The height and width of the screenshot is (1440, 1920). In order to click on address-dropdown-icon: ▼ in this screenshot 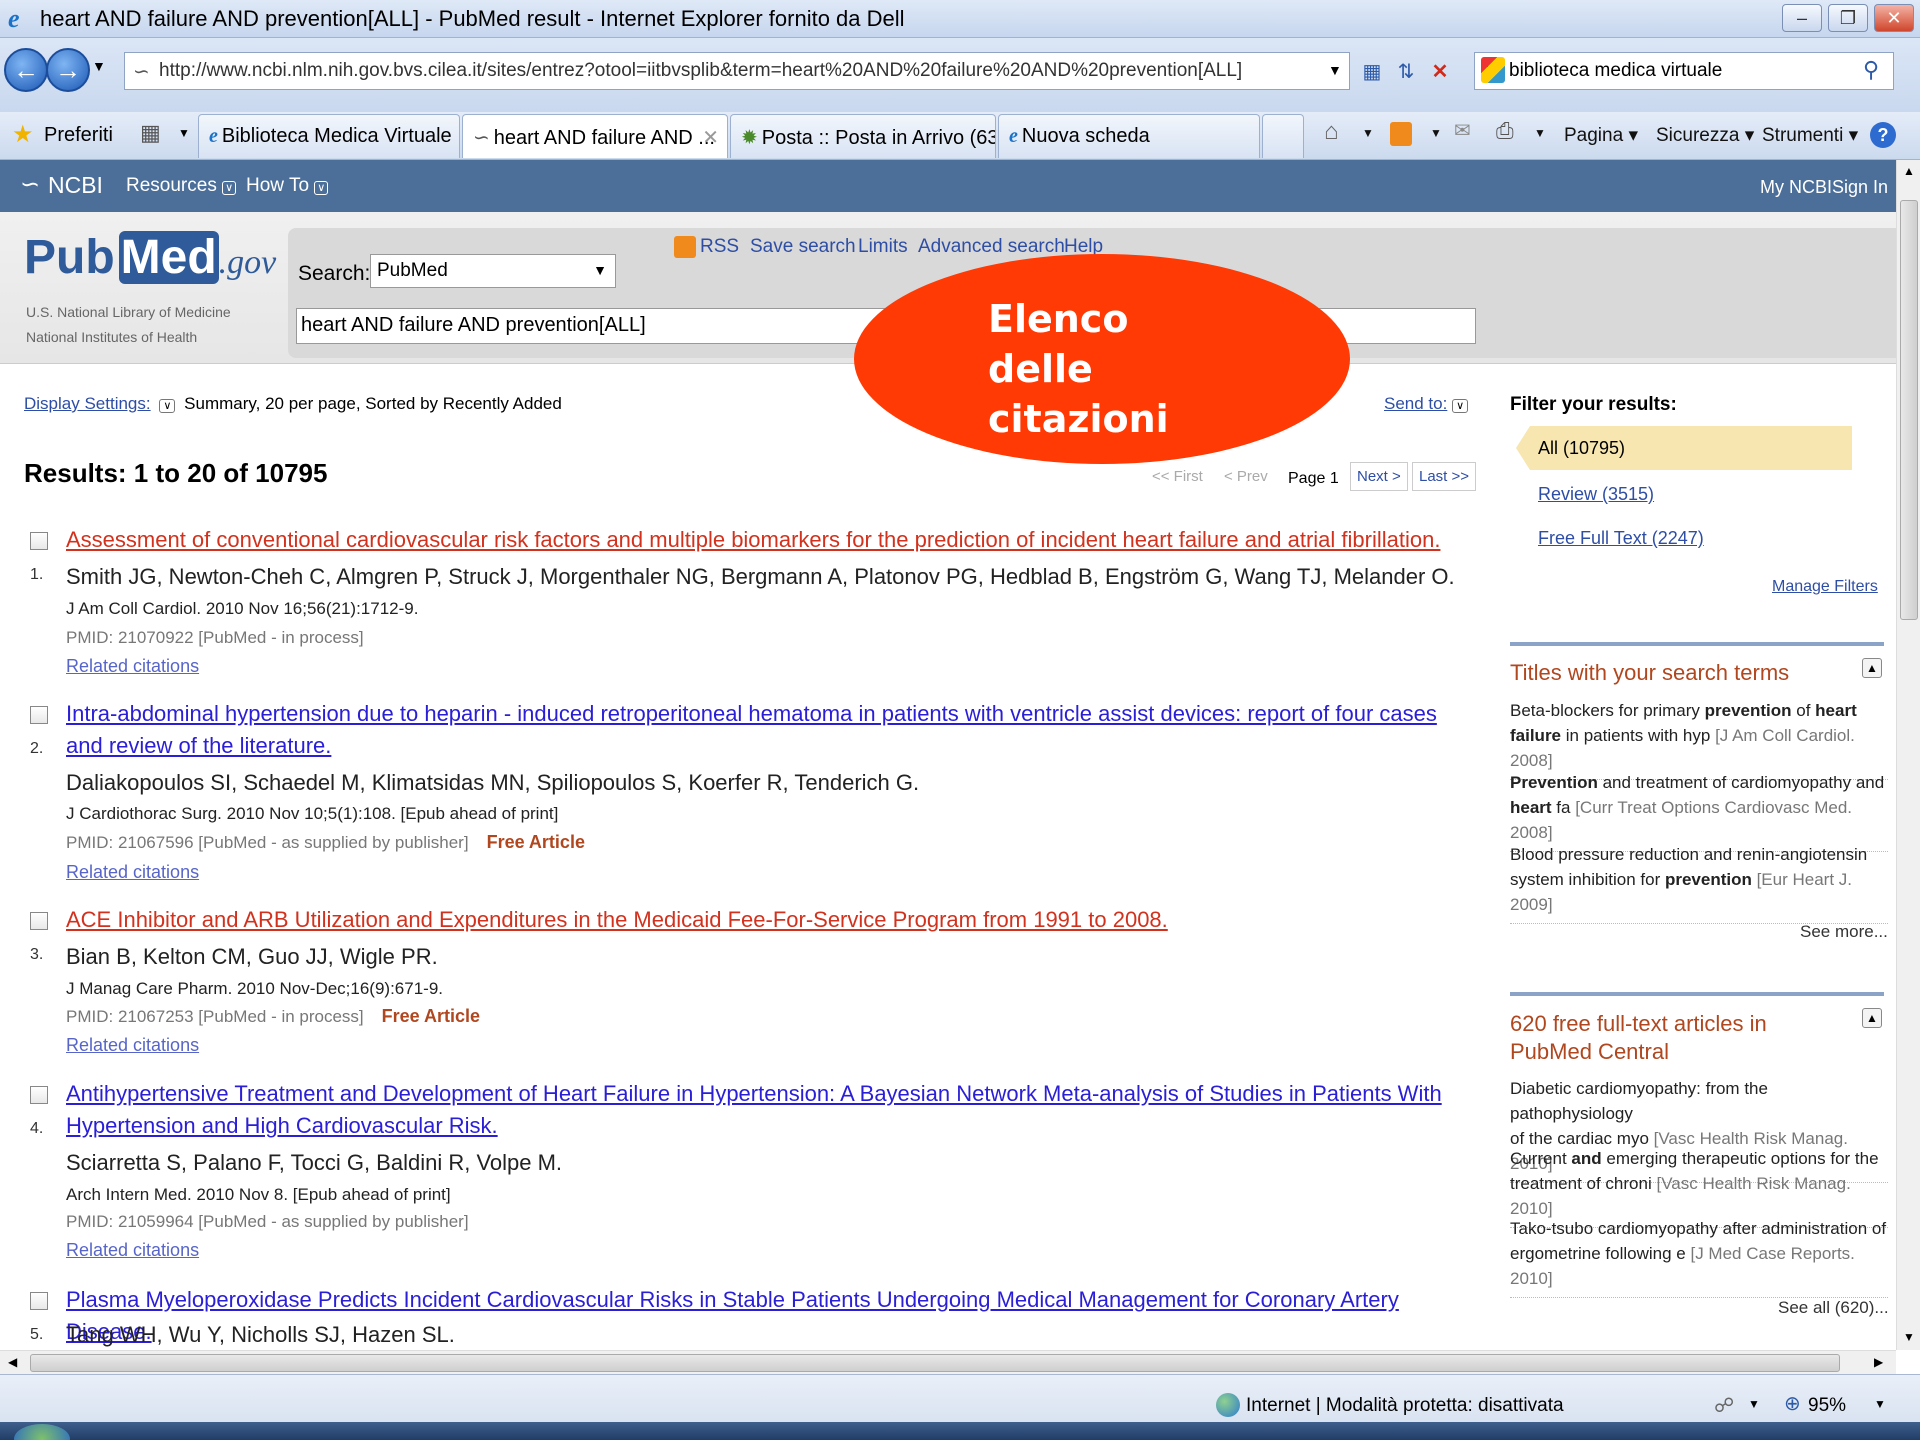, I will do `click(1335, 70)`.